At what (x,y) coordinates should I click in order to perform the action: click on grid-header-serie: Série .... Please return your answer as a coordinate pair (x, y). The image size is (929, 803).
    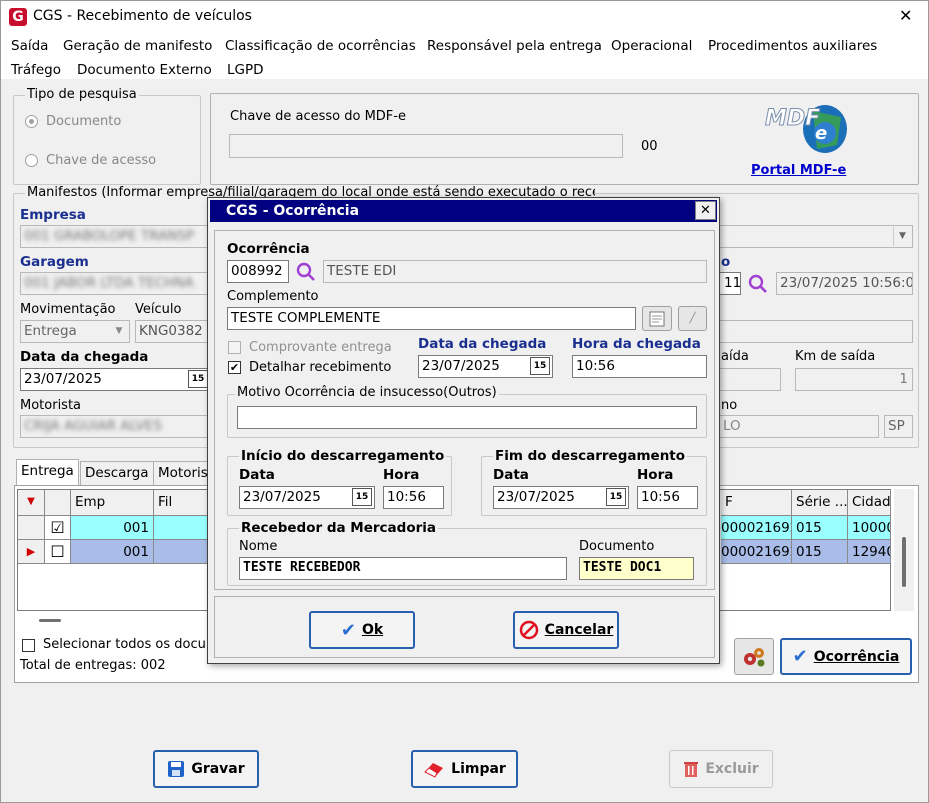
    Looking at the image, I should click on (820, 503).